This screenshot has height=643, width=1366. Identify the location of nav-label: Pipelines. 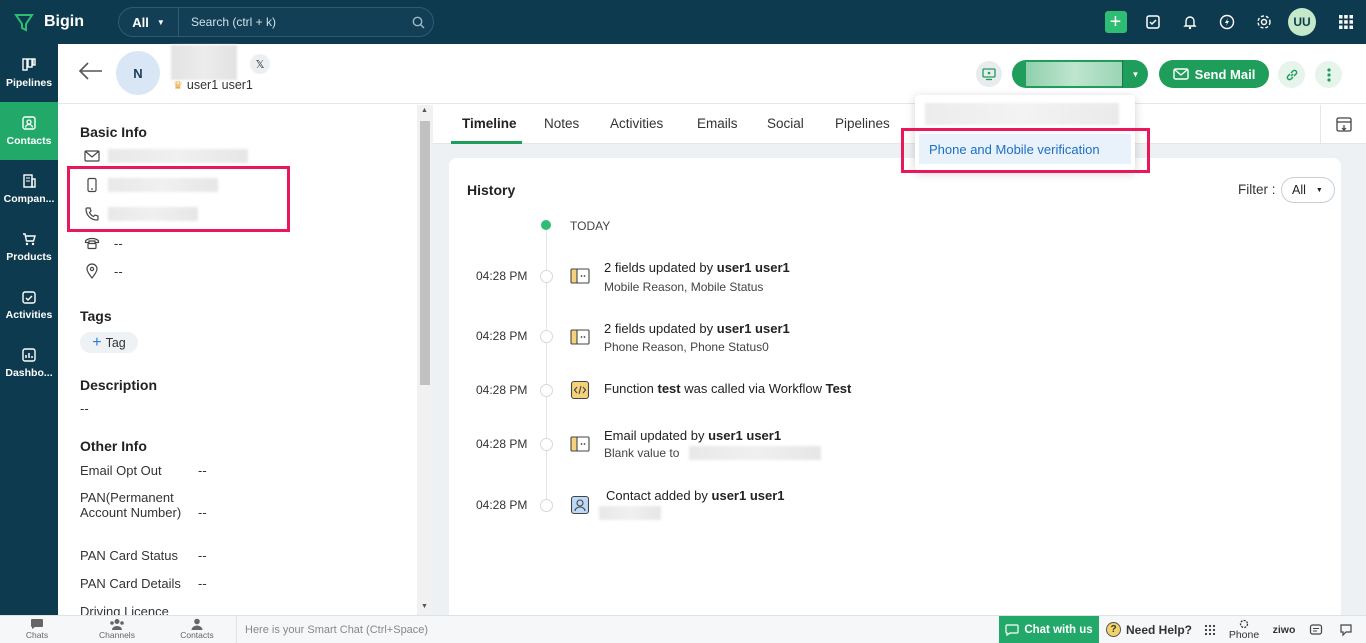
(29, 83).